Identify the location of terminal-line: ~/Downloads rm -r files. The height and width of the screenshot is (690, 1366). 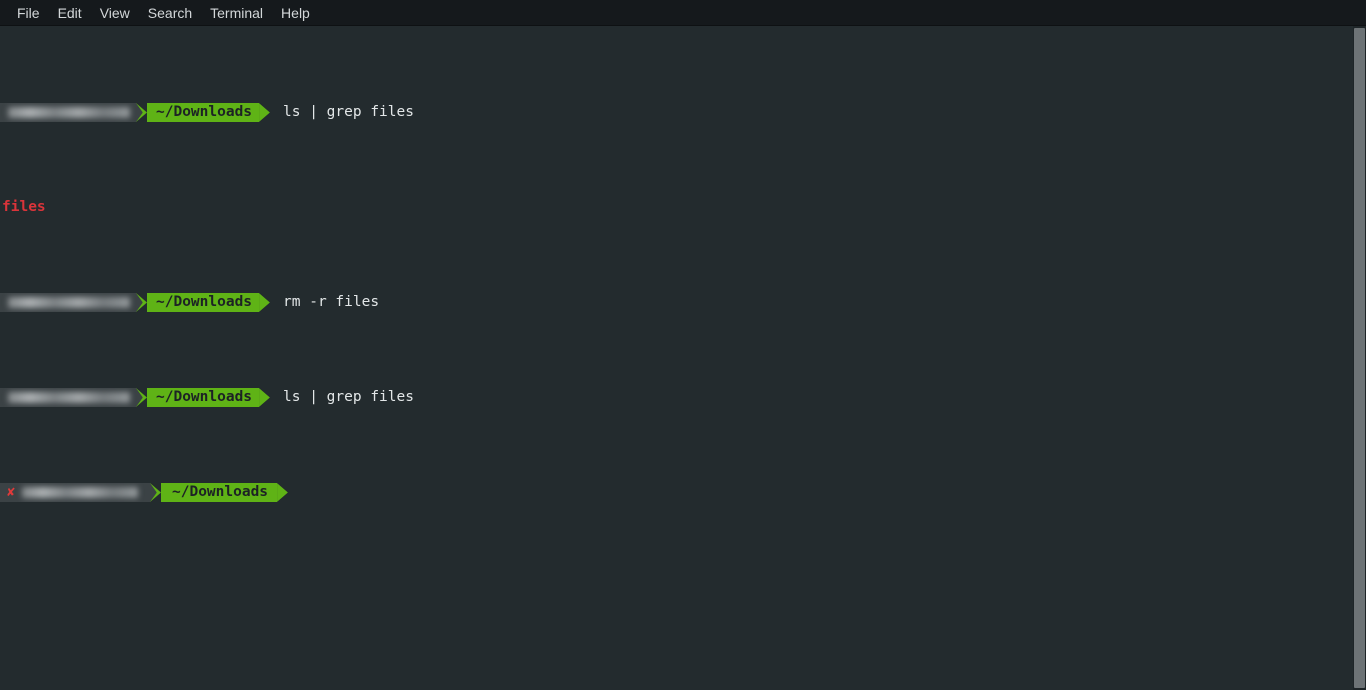
(676, 302).